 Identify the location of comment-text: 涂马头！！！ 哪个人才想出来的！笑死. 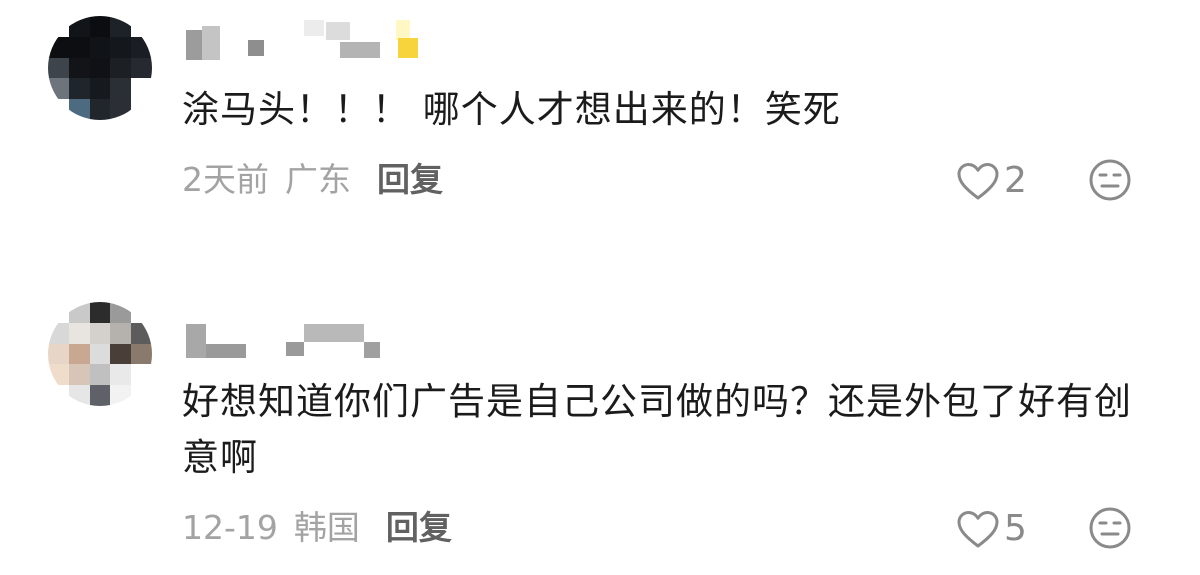
(511, 109).